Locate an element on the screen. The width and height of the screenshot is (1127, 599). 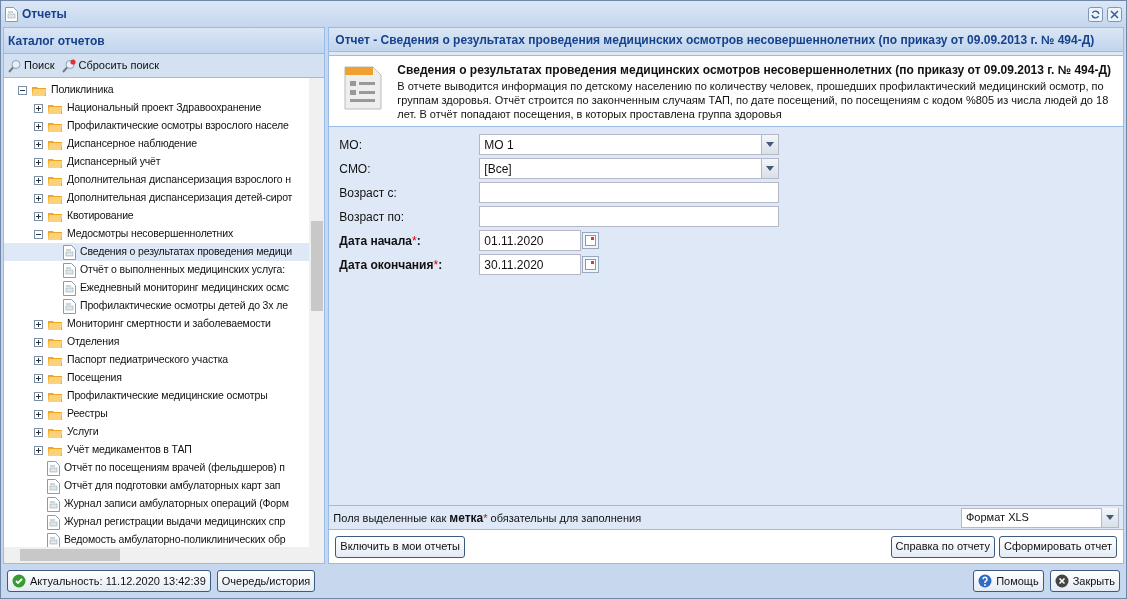
search-icon is located at coordinates (15, 65).